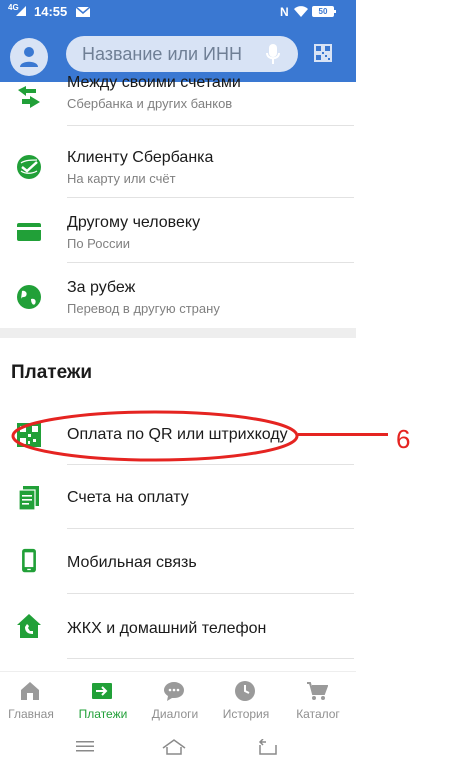 The height and width of the screenshot is (767, 474). What do you see at coordinates (102, 691) in the screenshot?
I see `payments-icon` at bounding box center [102, 691].